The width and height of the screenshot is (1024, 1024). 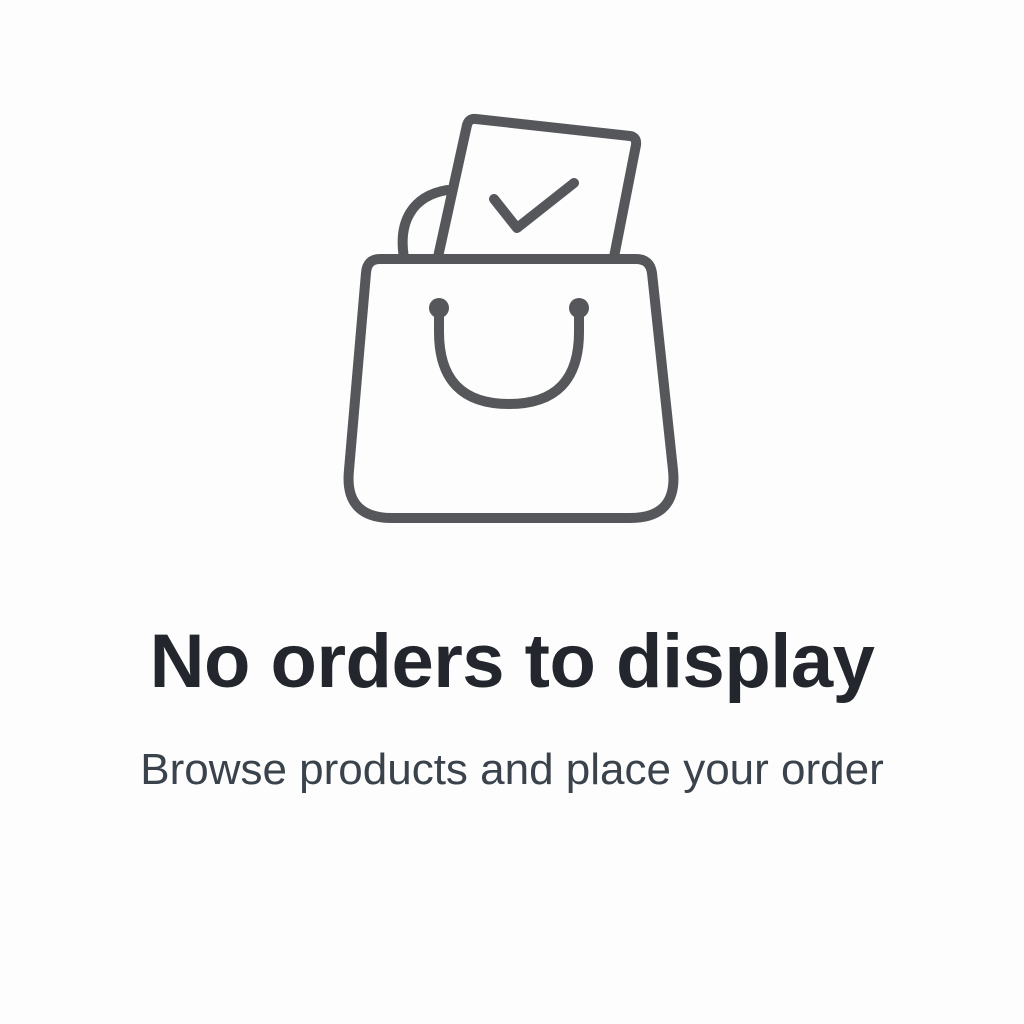 I want to click on empty-state-subtitle: Browse products and place your order, so click(x=512, y=769).